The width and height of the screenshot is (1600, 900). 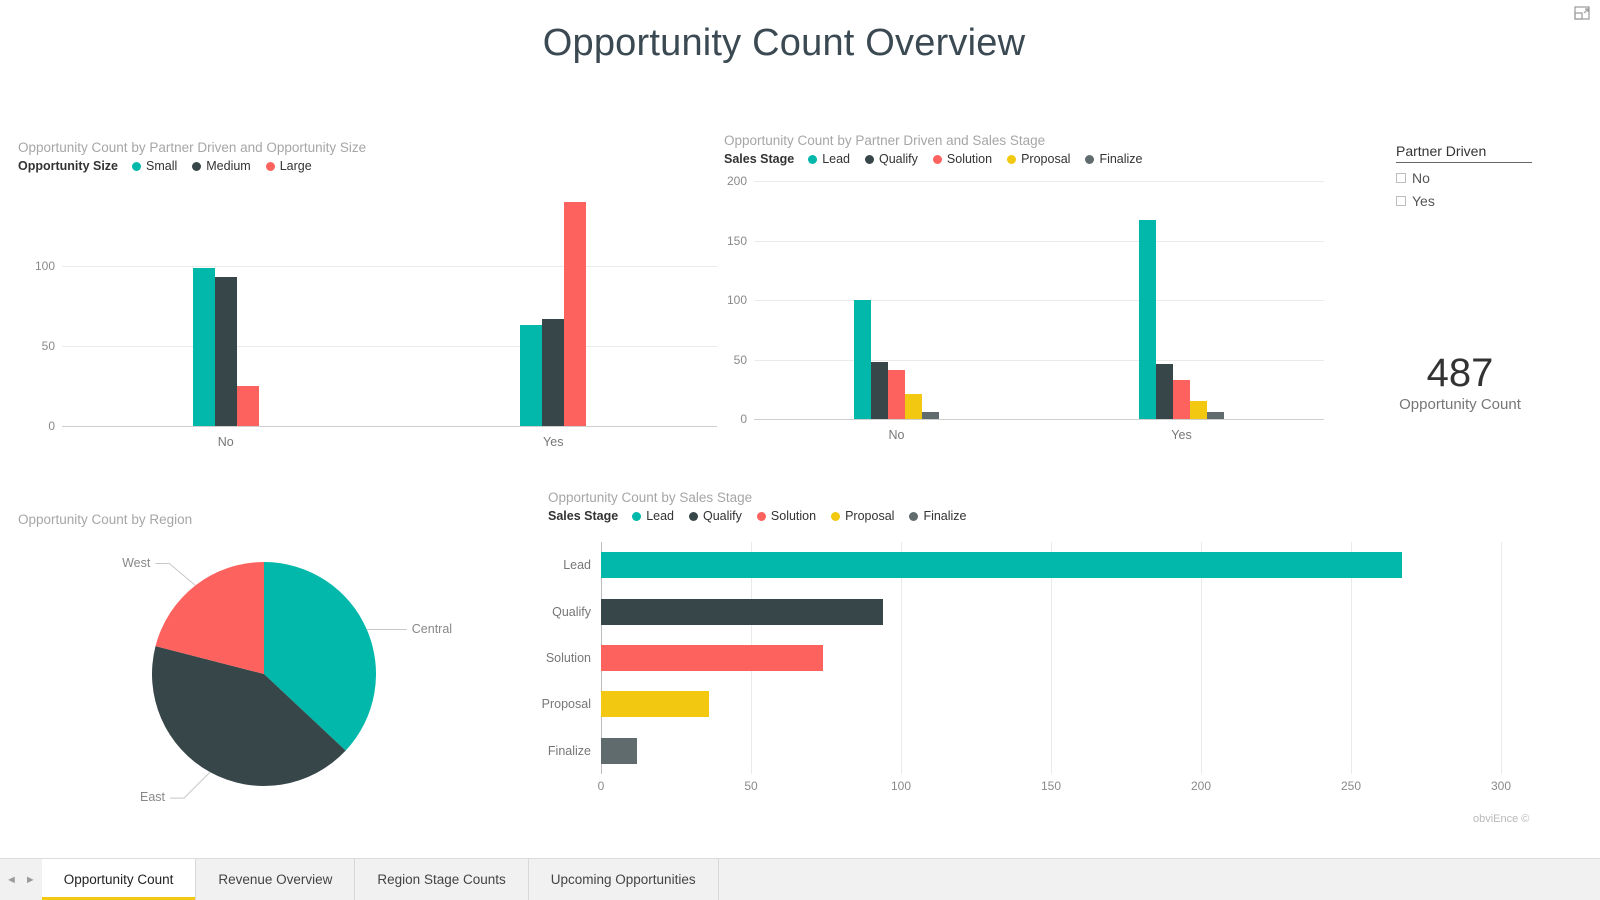 What do you see at coordinates (569, 750) in the screenshot?
I see `y-axis-category-label: Finalize` at bounding box center [569, 750].